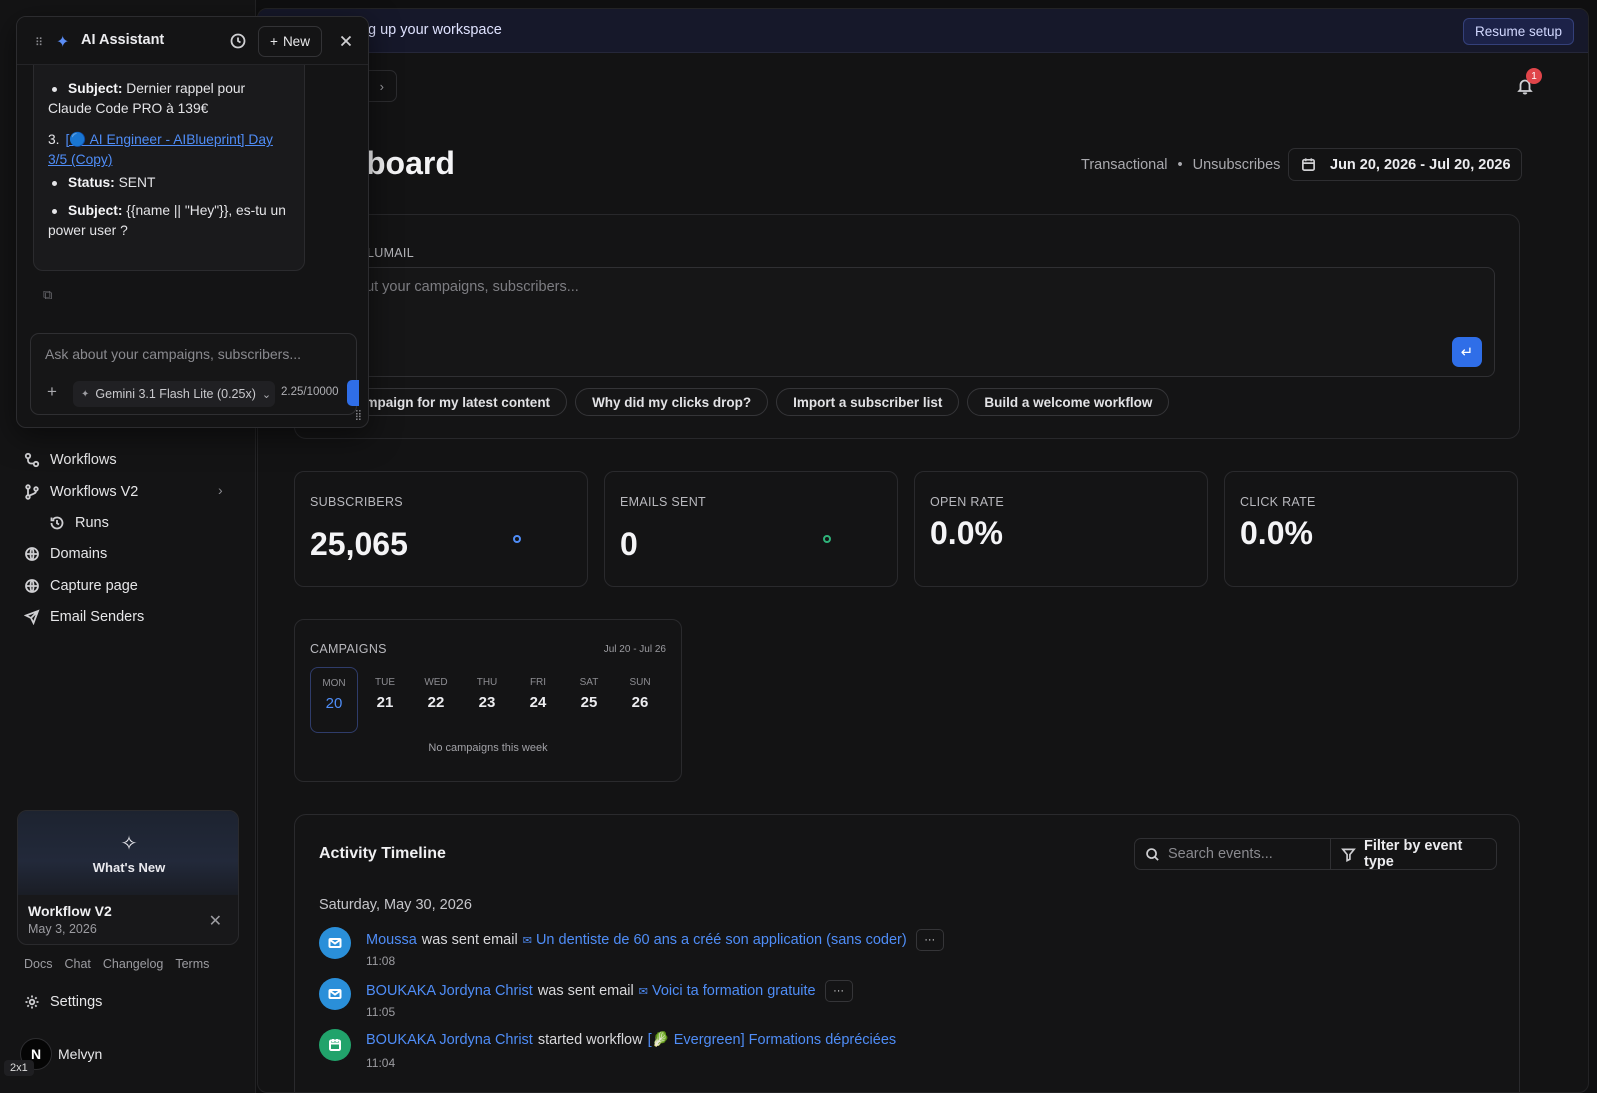  I want to click on filter-event-type-button: Filter by event type, so click(1413, 854).